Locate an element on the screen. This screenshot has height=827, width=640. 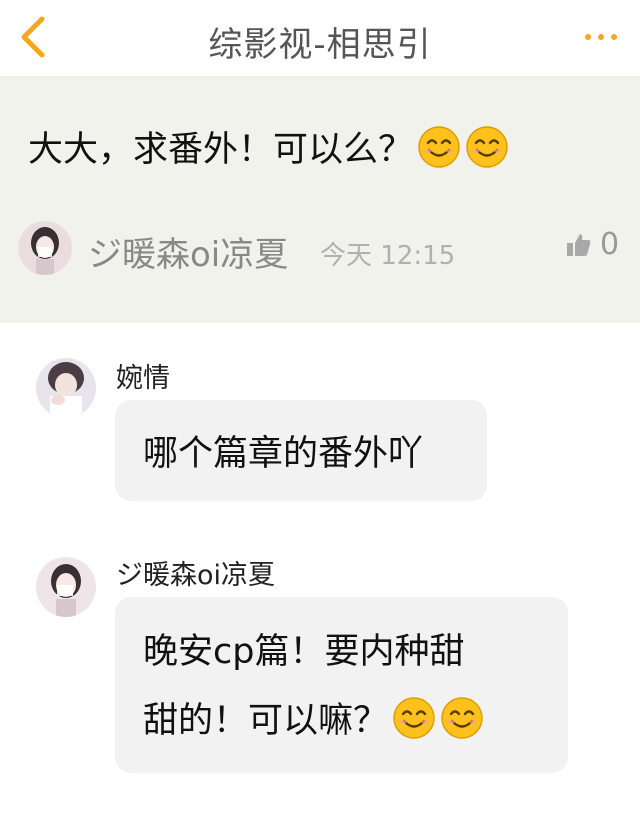
top-bar: 综影视-相思引 is located at coordinates (320, 38).